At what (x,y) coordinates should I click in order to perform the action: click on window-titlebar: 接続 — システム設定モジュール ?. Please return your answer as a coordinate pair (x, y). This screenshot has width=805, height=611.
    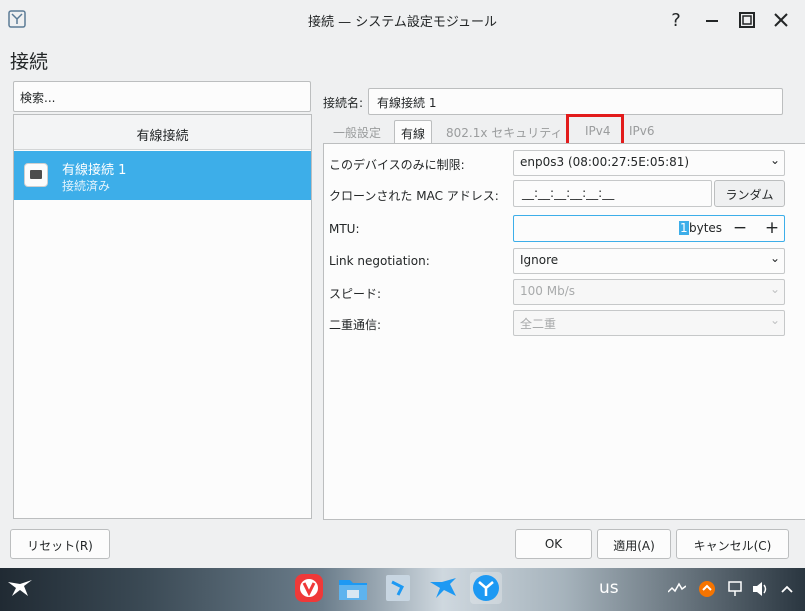
    Looking at the image, I should click on (402, 20).